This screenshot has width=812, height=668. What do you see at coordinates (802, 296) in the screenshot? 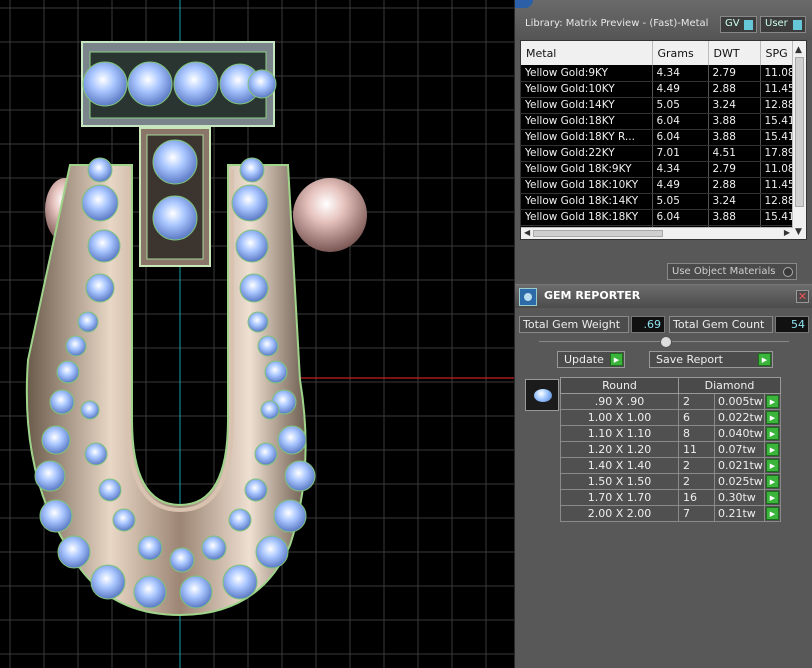
I see `close-icon: ✕` at bounding box center [802, 296].